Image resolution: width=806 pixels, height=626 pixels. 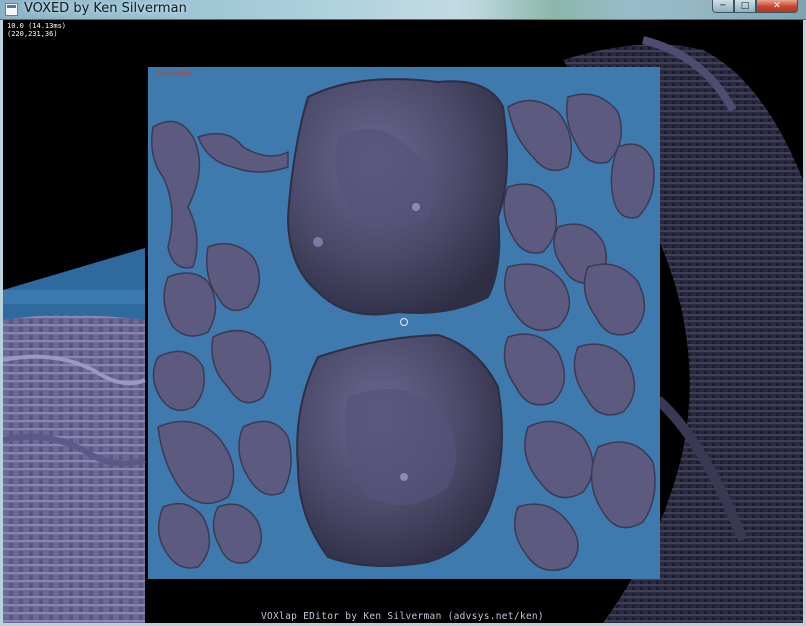 What do you see at coordinates (723, 6) in the screenshot?
I see `minimize-button: ─` at bounding box center [723, 6].